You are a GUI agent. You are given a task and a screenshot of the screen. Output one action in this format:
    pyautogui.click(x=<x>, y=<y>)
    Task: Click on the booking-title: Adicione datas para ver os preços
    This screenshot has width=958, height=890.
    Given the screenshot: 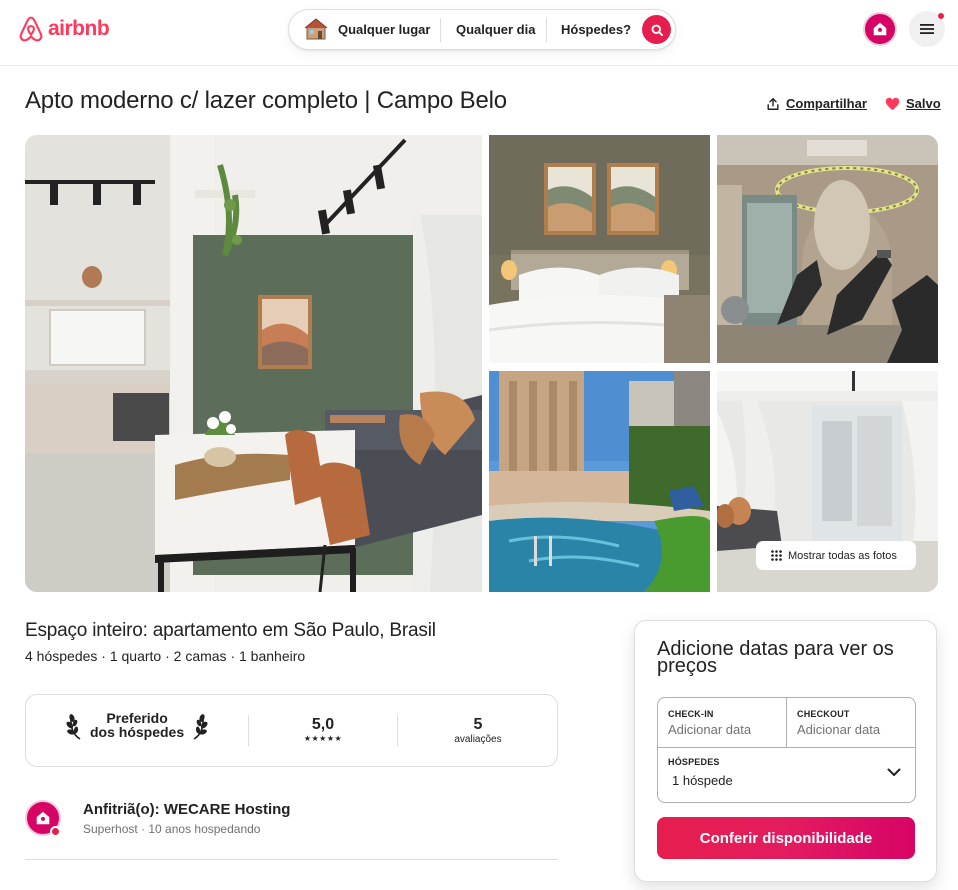 What is the action you would take?
    pyautogui.click(x=775, y=657)
    